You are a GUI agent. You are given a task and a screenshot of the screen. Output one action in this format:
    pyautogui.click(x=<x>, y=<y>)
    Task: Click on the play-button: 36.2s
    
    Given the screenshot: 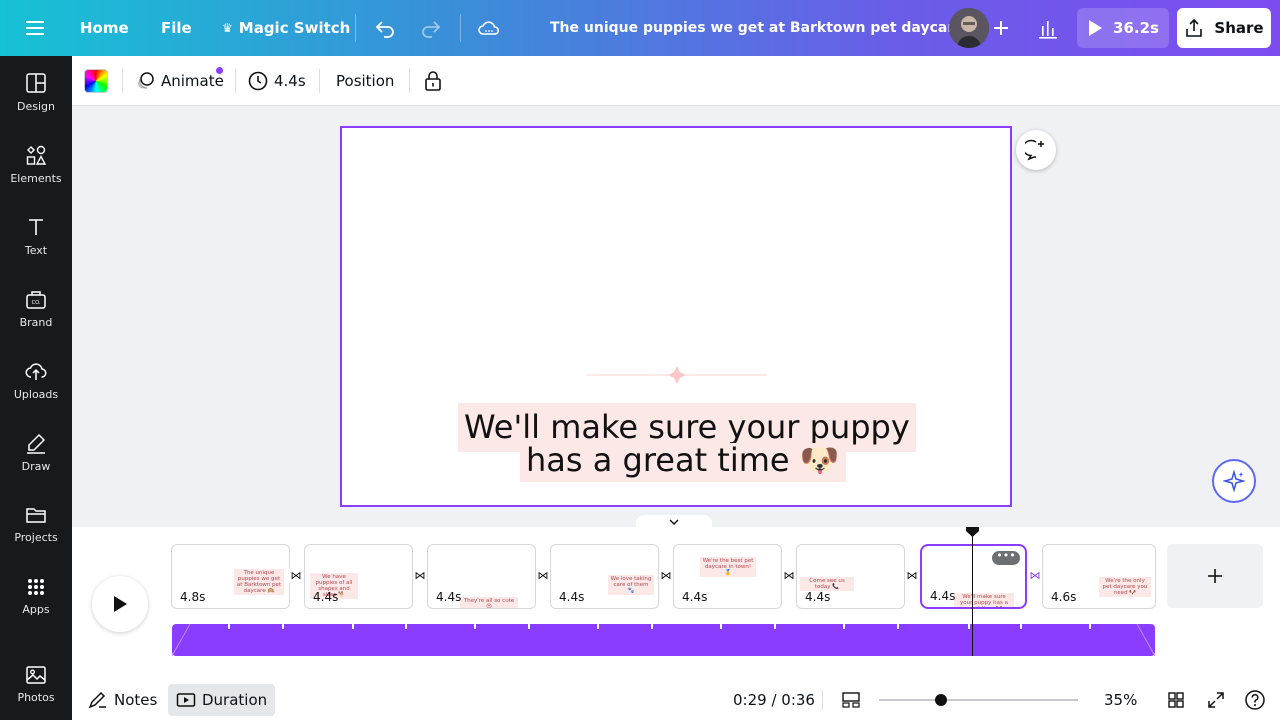 What is the action you would take?
    pyautogui.click(x=1123, y=28)
    